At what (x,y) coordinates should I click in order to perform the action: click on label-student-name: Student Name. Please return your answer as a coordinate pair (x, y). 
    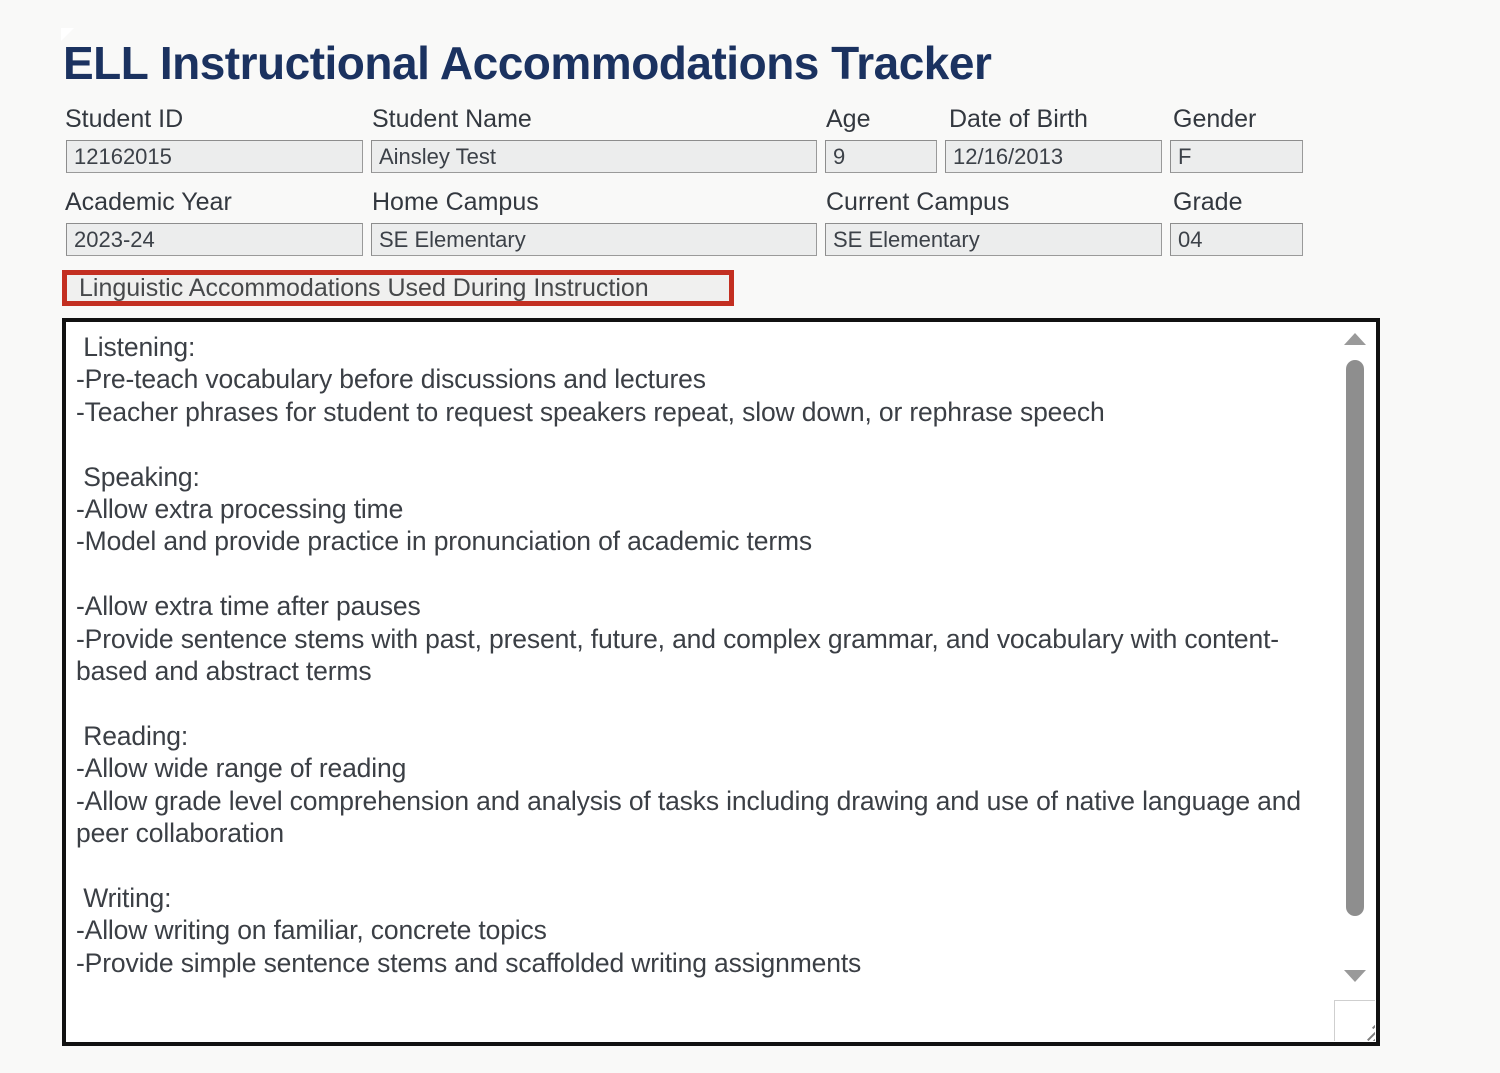
    Looking at the image, I should click on (452, 119).